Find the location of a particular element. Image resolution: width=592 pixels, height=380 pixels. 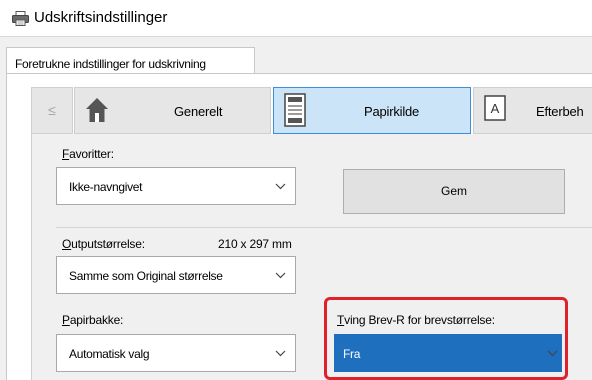

tab-strip: Foretrukne indstillinger for udskrivning is located at coordinates (296, 59).